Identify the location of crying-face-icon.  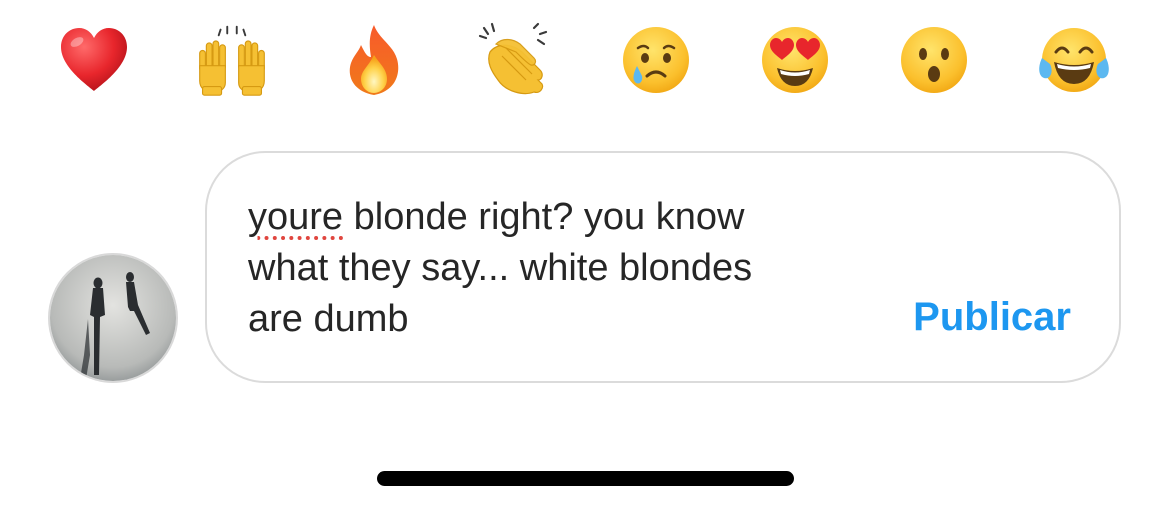
(656, 60).